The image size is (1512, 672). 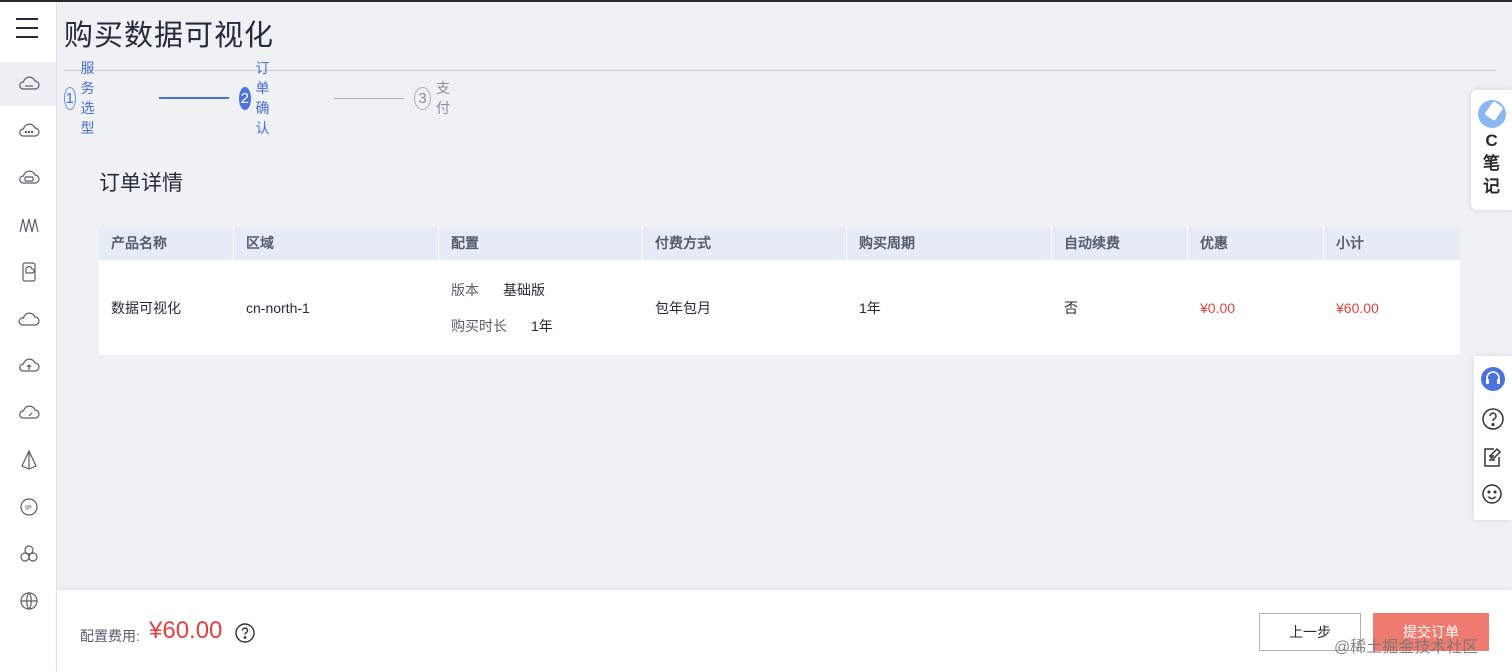 I want to click on cell-region: cn-north-1, so click(x=278, y=307).